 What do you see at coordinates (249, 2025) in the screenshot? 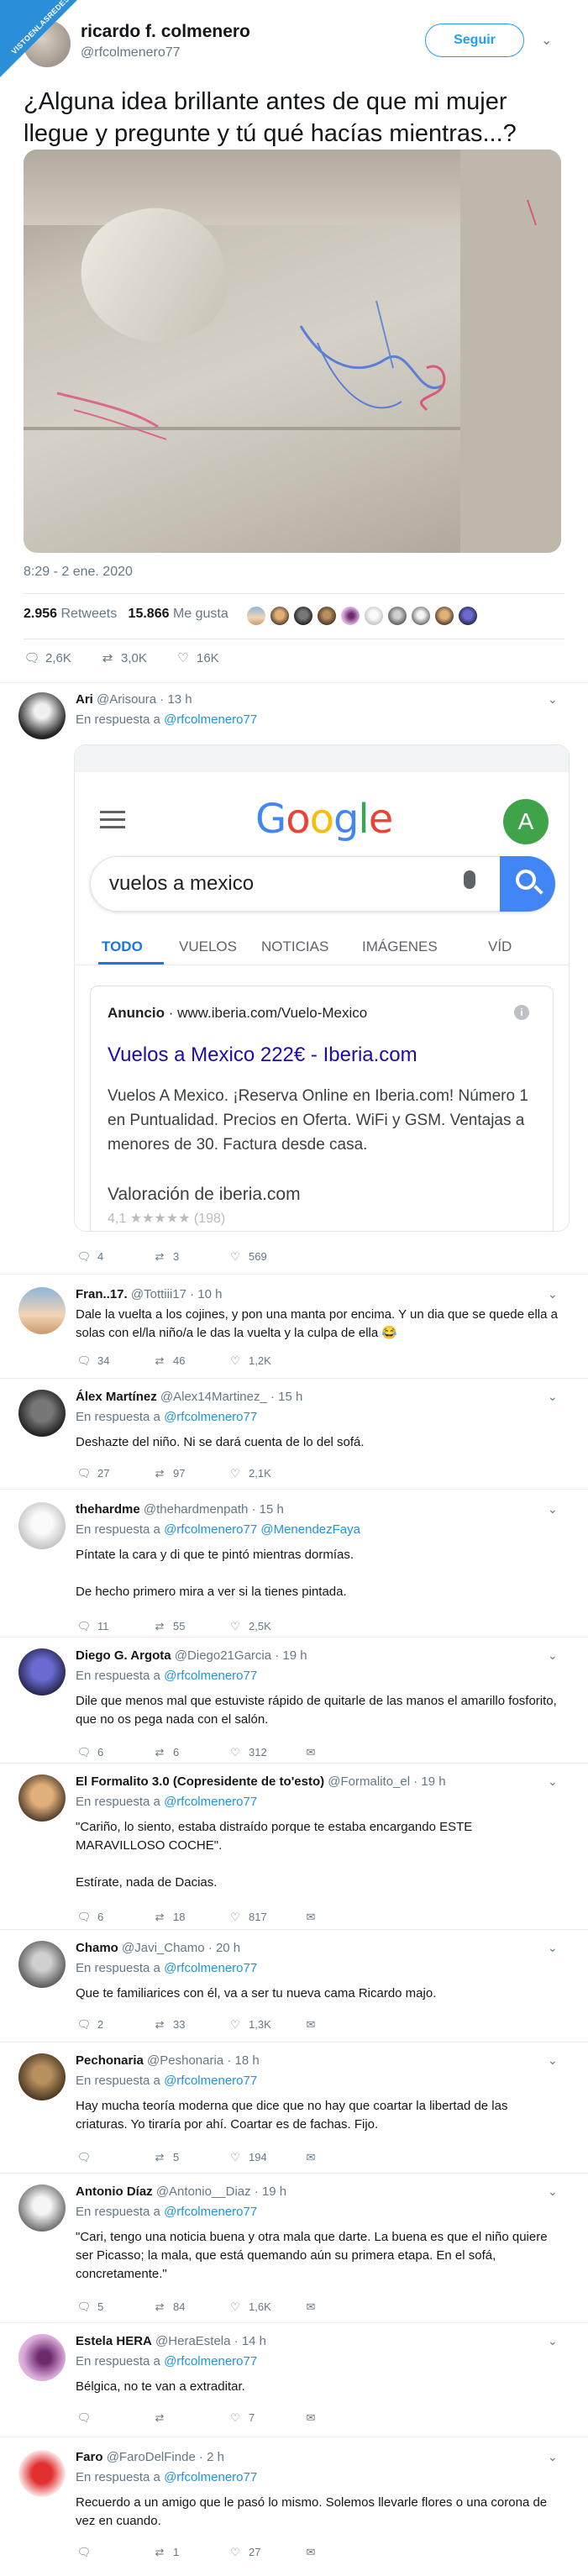
I see `like-action: ♡ 1,3K` at bounding box center [249, 2025].